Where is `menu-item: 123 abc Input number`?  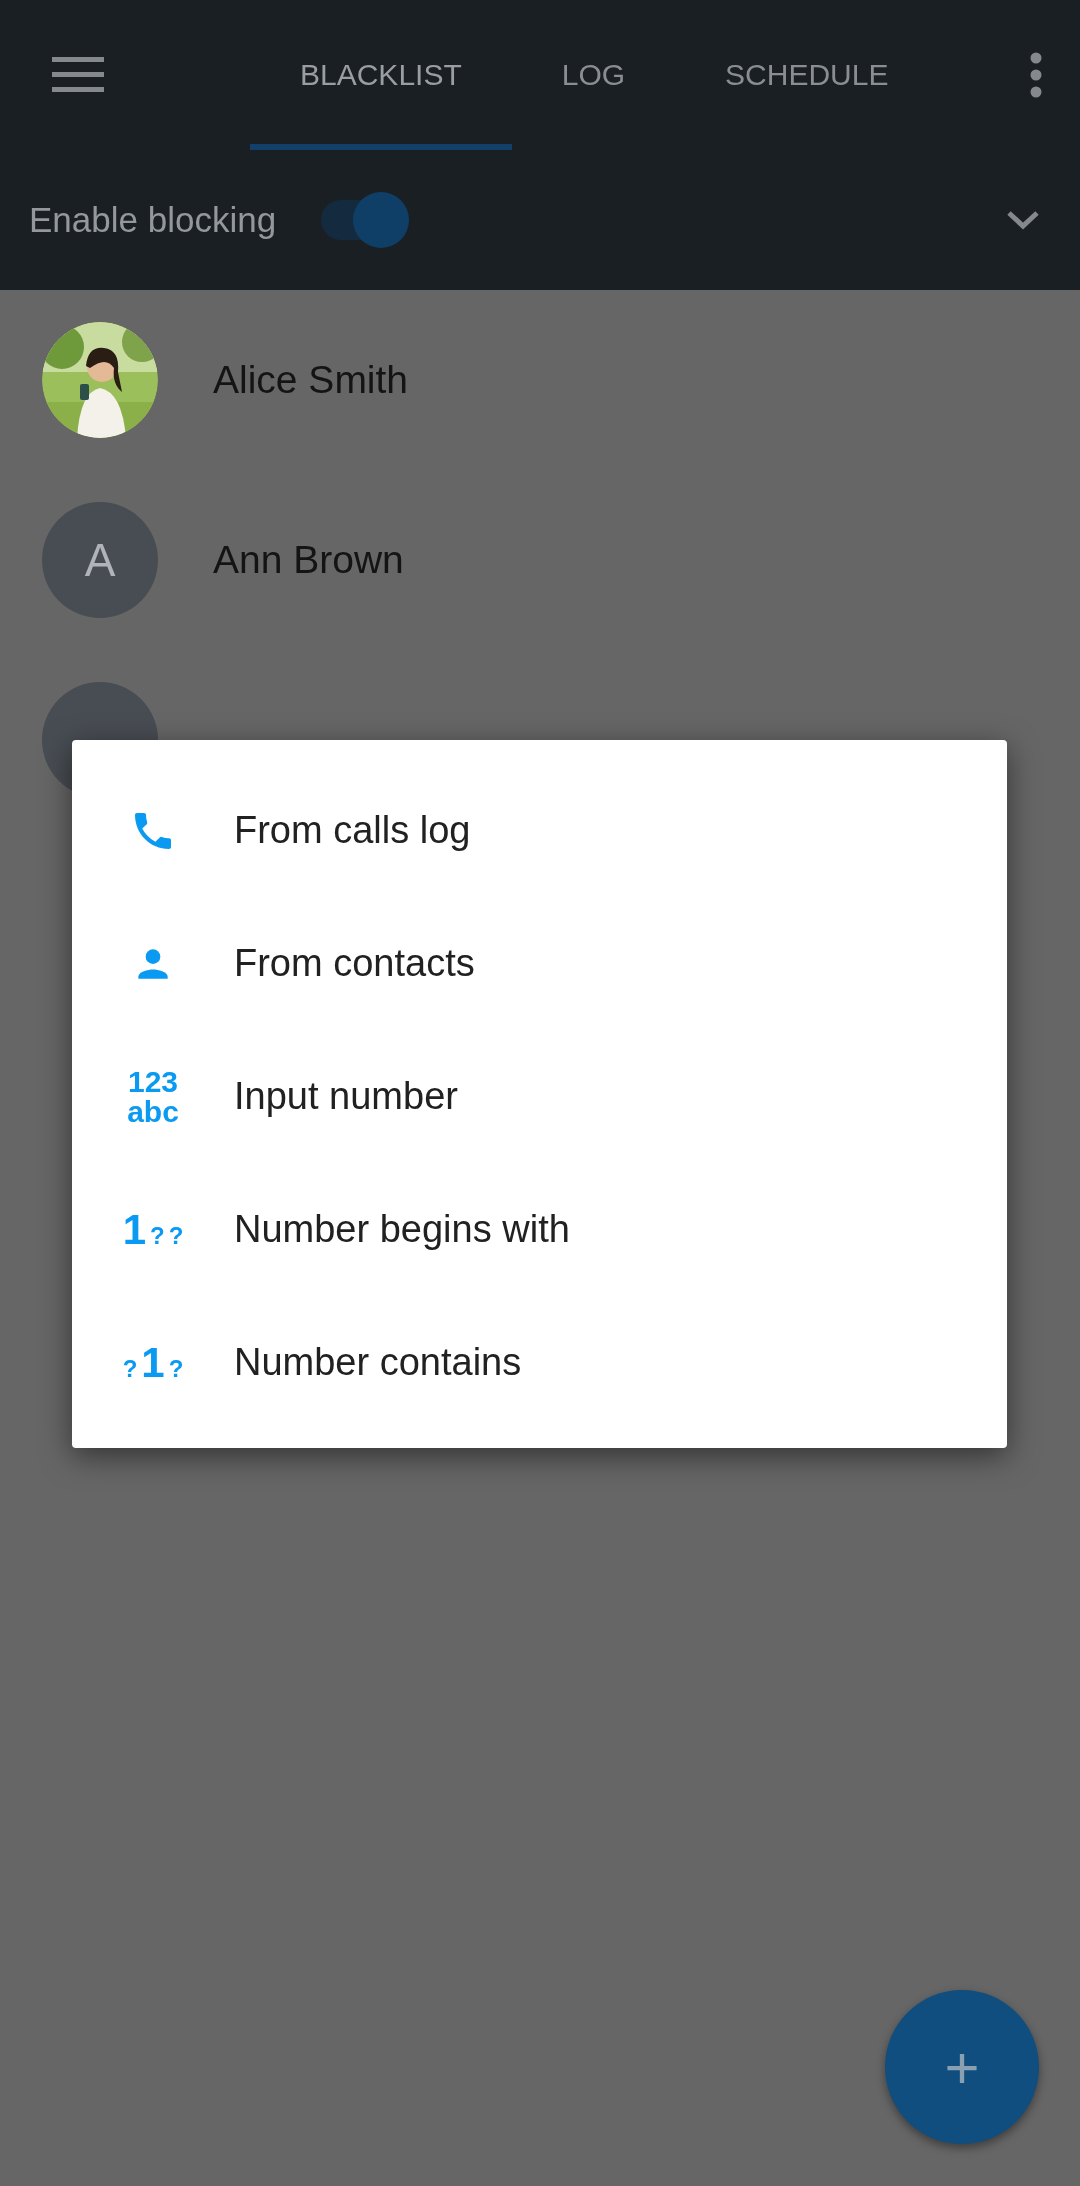
menu-item: 123 abc Input number is located at coordinates (539, 1096).